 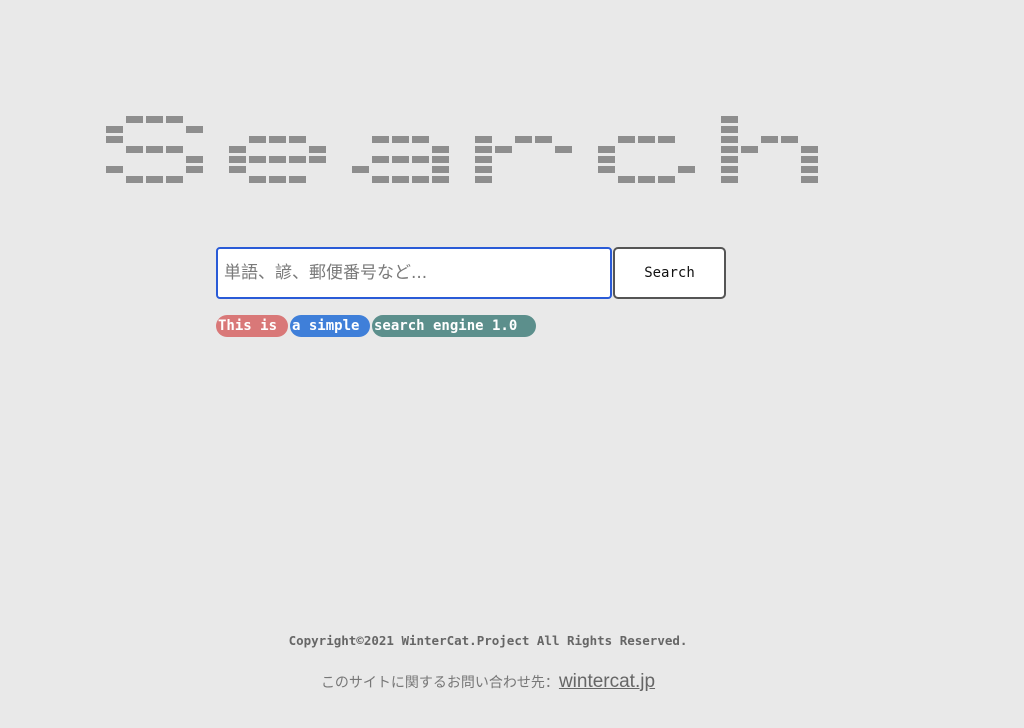 I want to click on contact-link: wintercat.jp, so click(x=607, y=681).